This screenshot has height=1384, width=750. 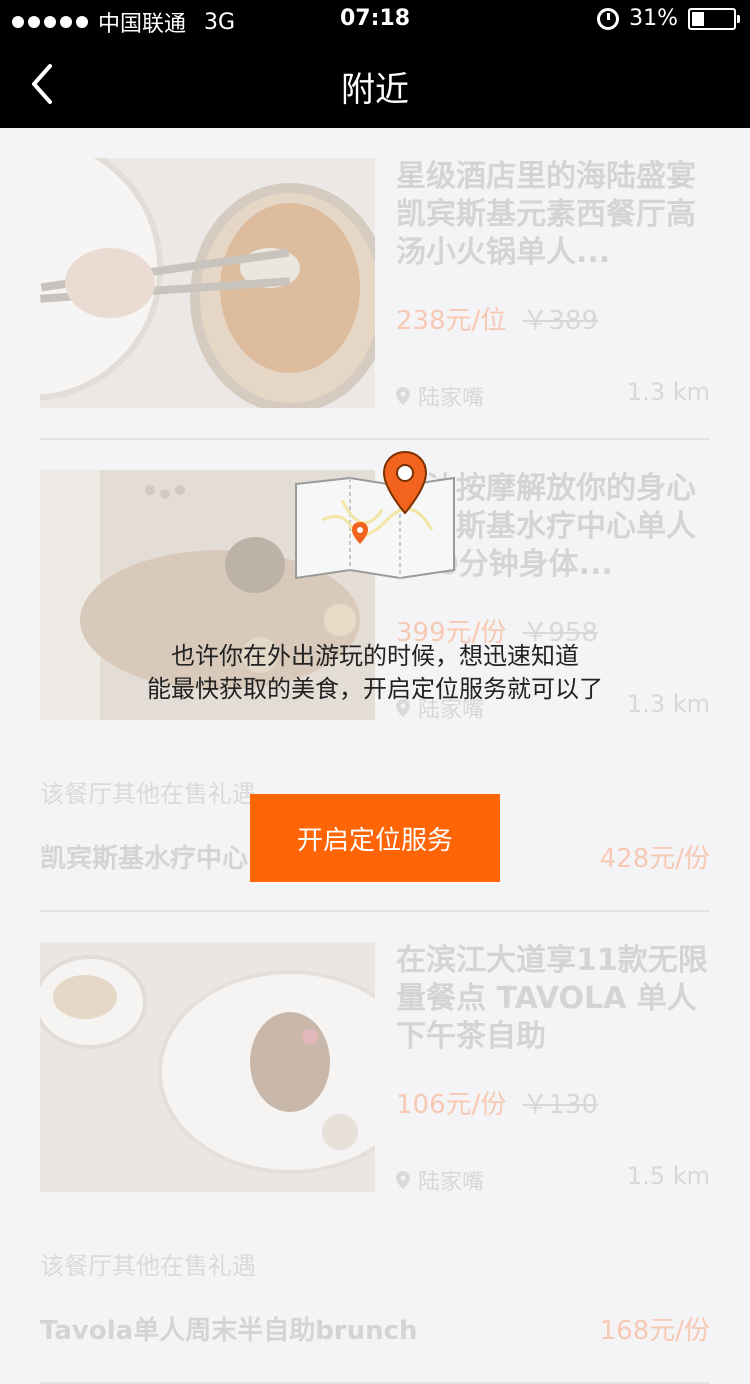 I want to click on status-bar: 中国联通 3G 07:18 31%, so click(x=375, y=20).